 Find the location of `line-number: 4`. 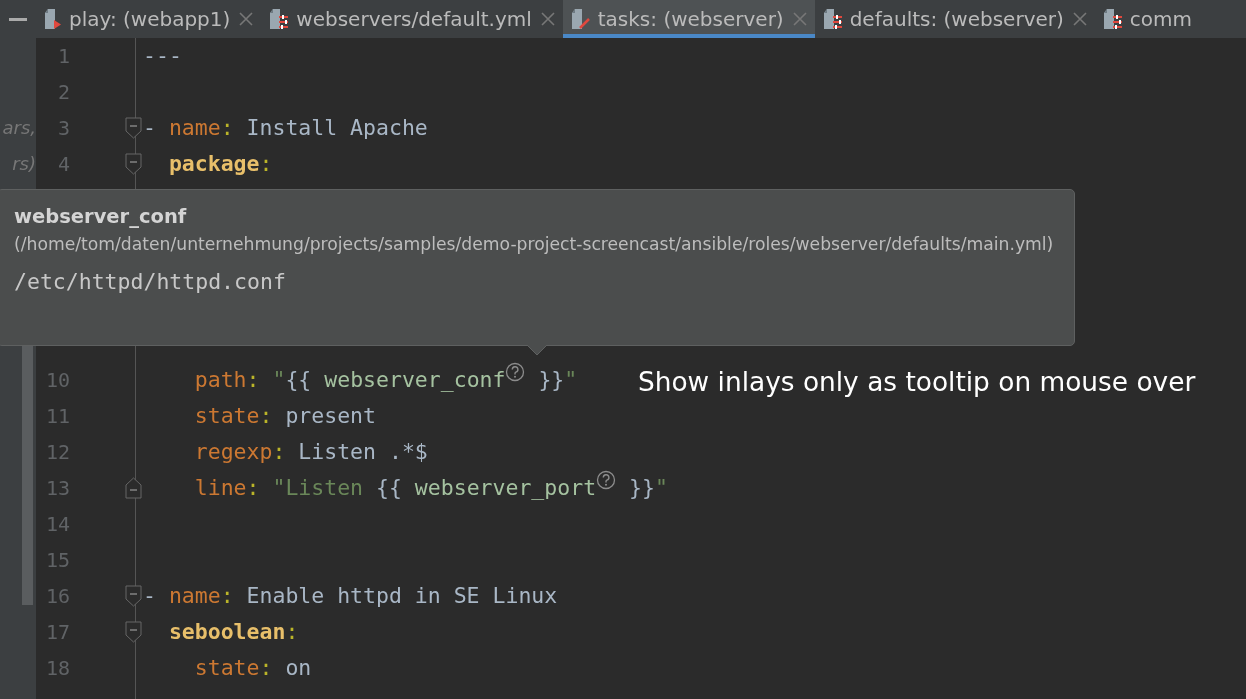

line-number: 4 is located at coordinates (63, 164).